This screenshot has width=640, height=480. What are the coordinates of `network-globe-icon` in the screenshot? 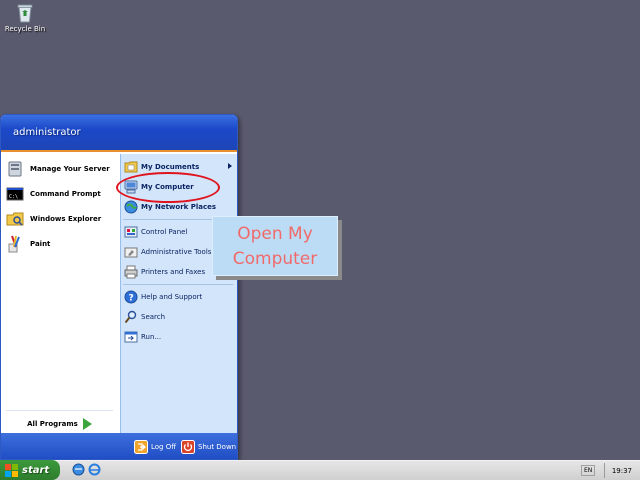 It's located at (131, 207).